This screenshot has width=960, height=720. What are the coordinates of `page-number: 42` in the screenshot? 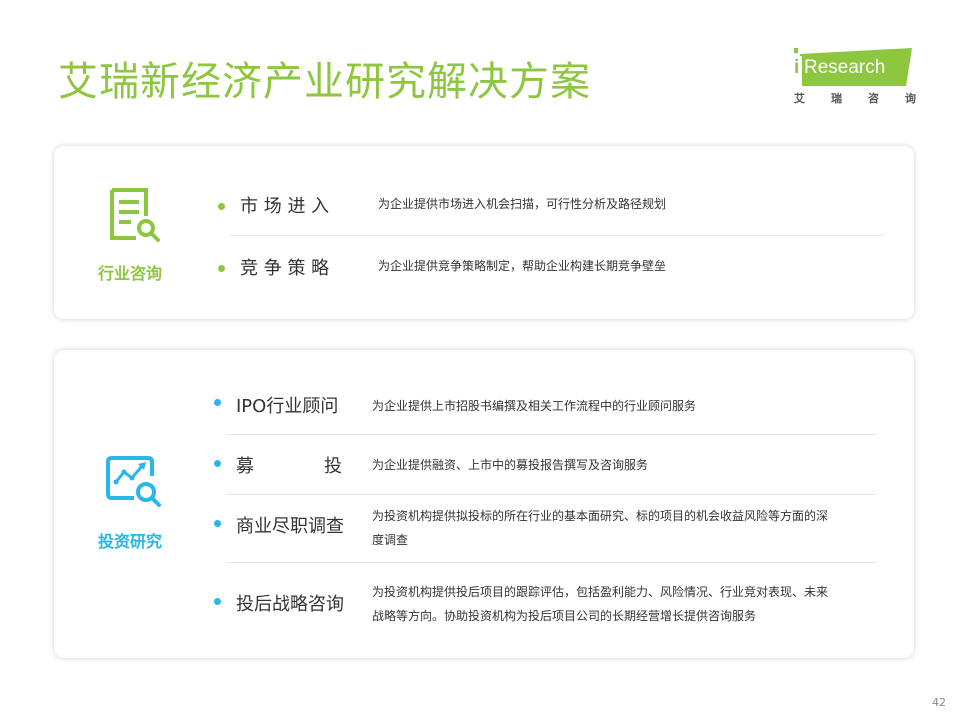 It's located at (939, 702).